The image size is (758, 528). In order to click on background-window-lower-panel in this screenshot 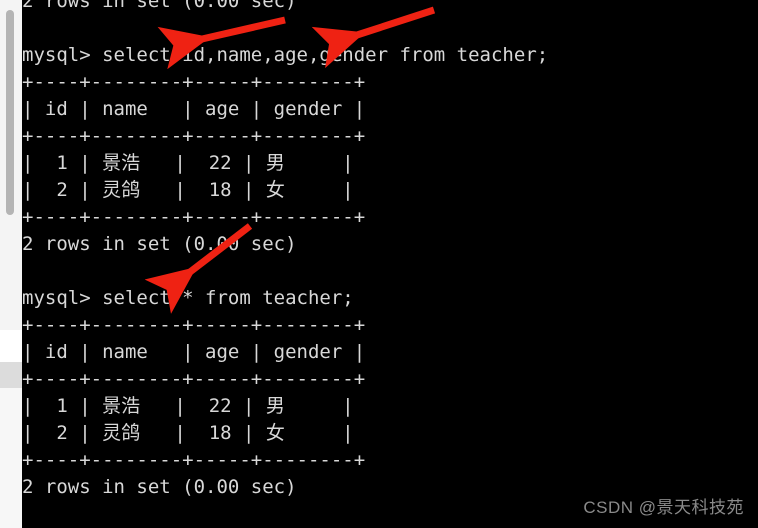, I will do `click(11, 458)`.